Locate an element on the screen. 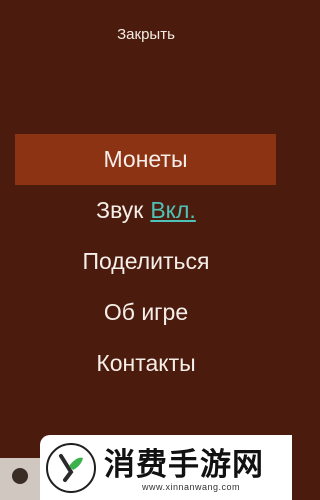  watermark-title: 消费手游网 is located at coordinates (184, 465).